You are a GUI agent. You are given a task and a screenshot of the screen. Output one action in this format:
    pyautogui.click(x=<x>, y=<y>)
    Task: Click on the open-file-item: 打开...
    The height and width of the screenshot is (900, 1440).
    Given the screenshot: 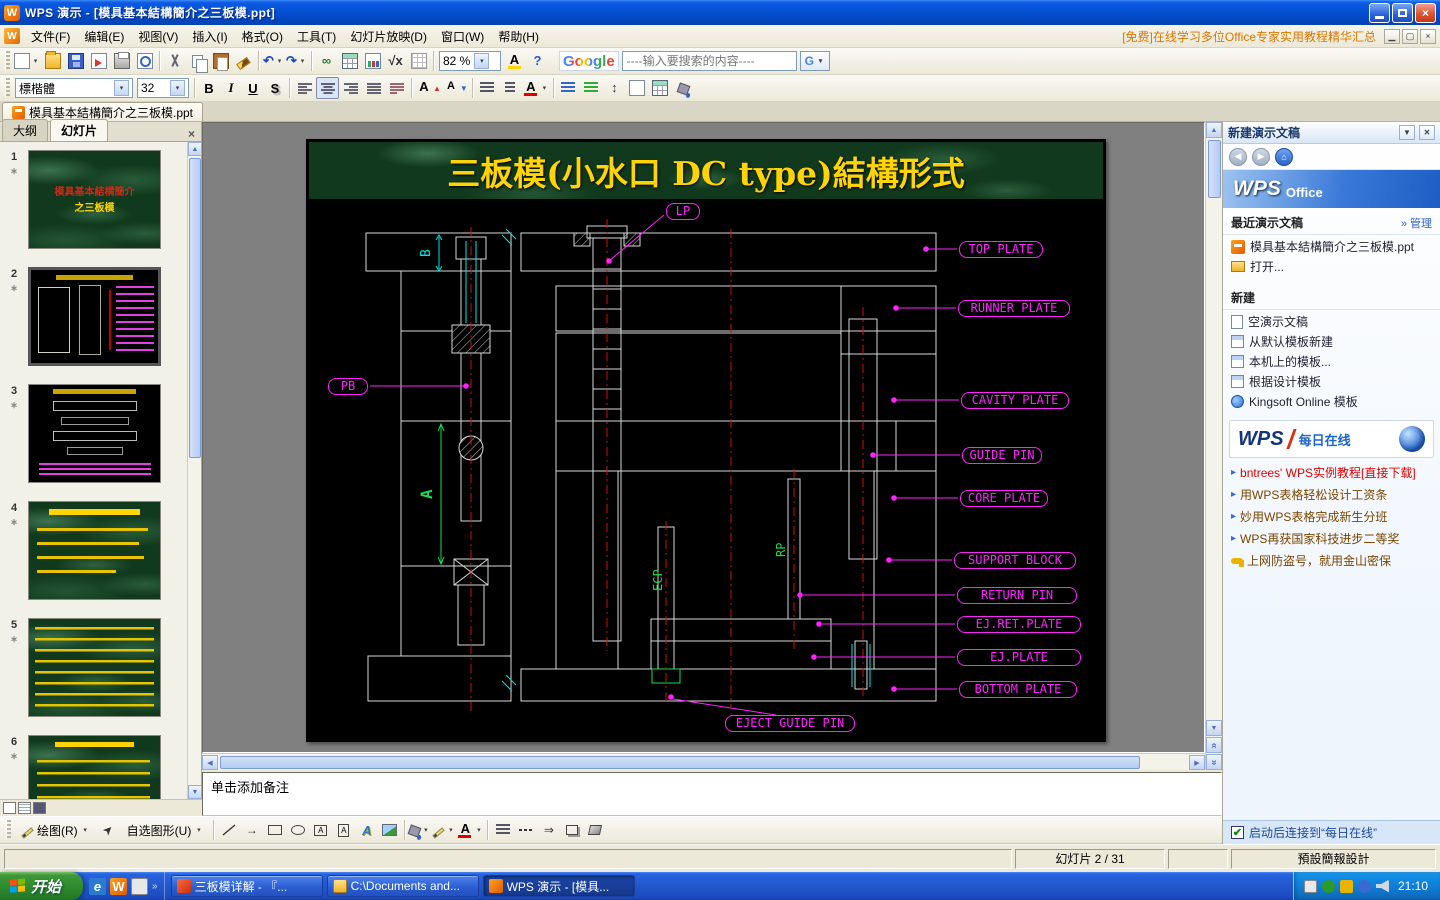 What is the action you would take?
    pyautogui.click(x=1331, y=267)
    